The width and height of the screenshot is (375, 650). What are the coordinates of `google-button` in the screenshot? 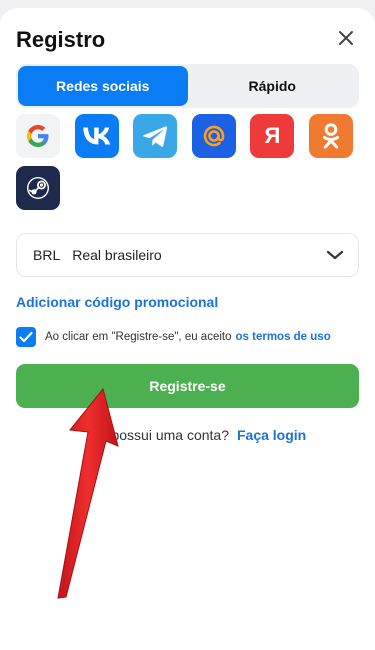 It's located at (38, 136).